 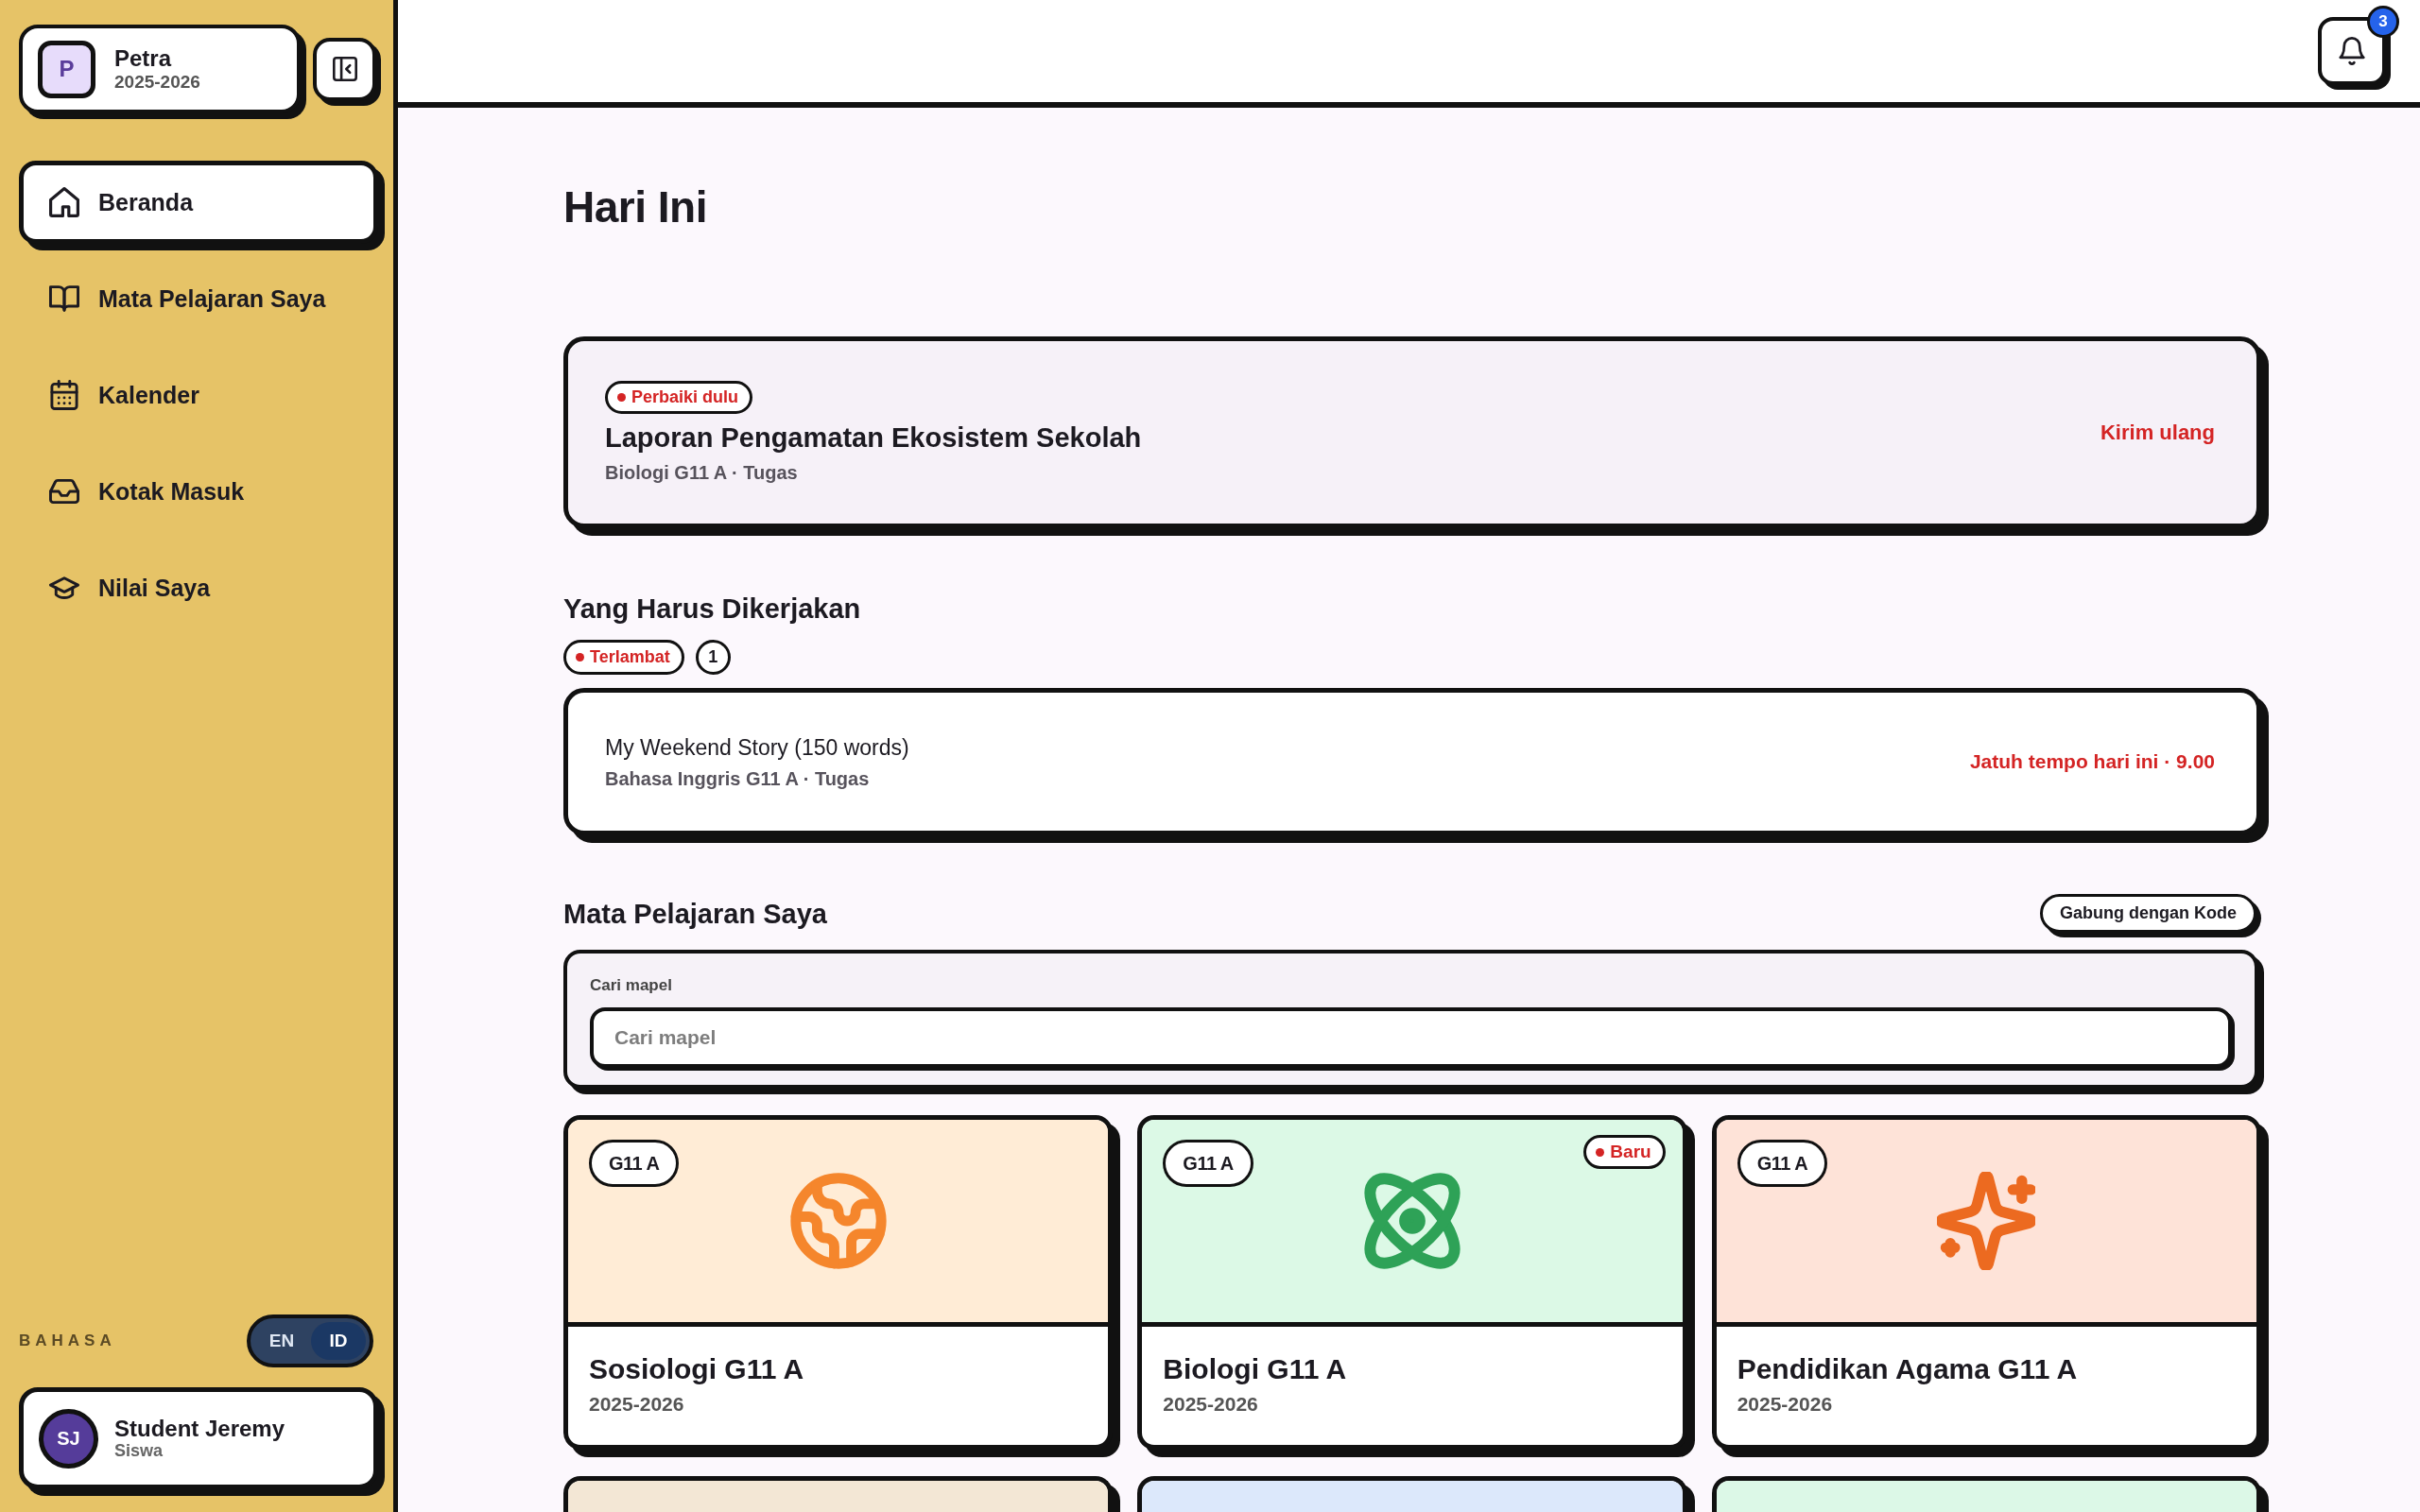 What do you see at coordinates (64, 395) in the screenshot?
I see `calendar-icon` at bounding box center [64, 395].